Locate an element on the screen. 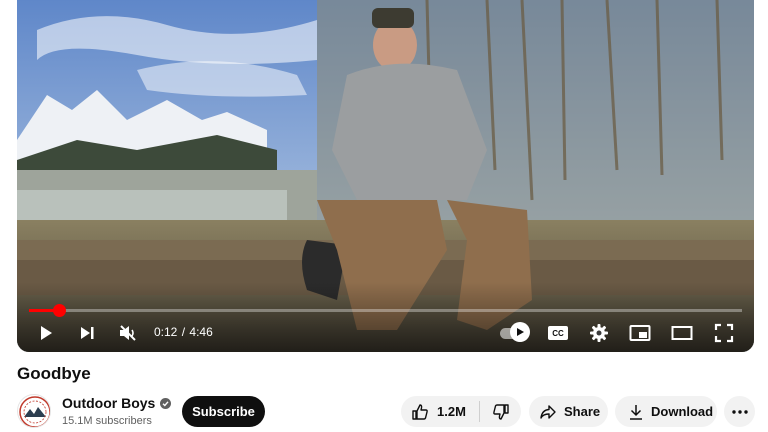 The height and width of the screenshot is (432, 768). outdoor-boys-logo-icon is located at coordinates (34, 411).